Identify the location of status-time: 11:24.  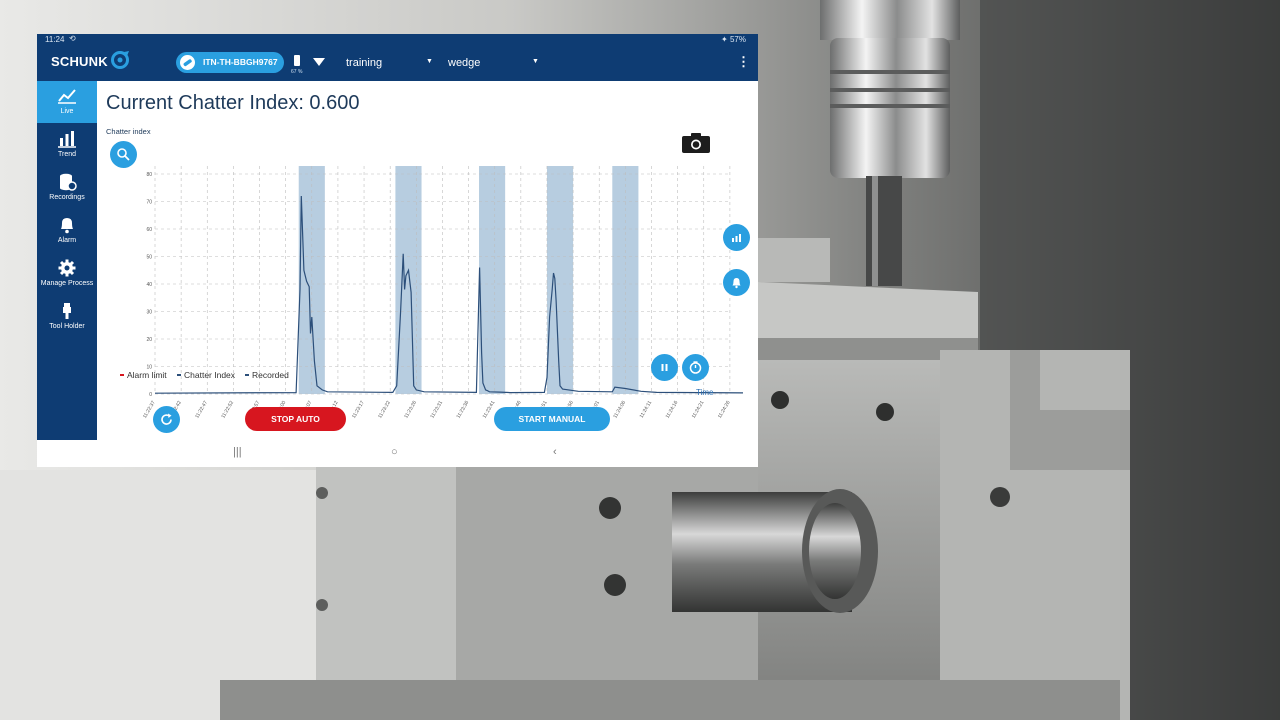
(55, 39).